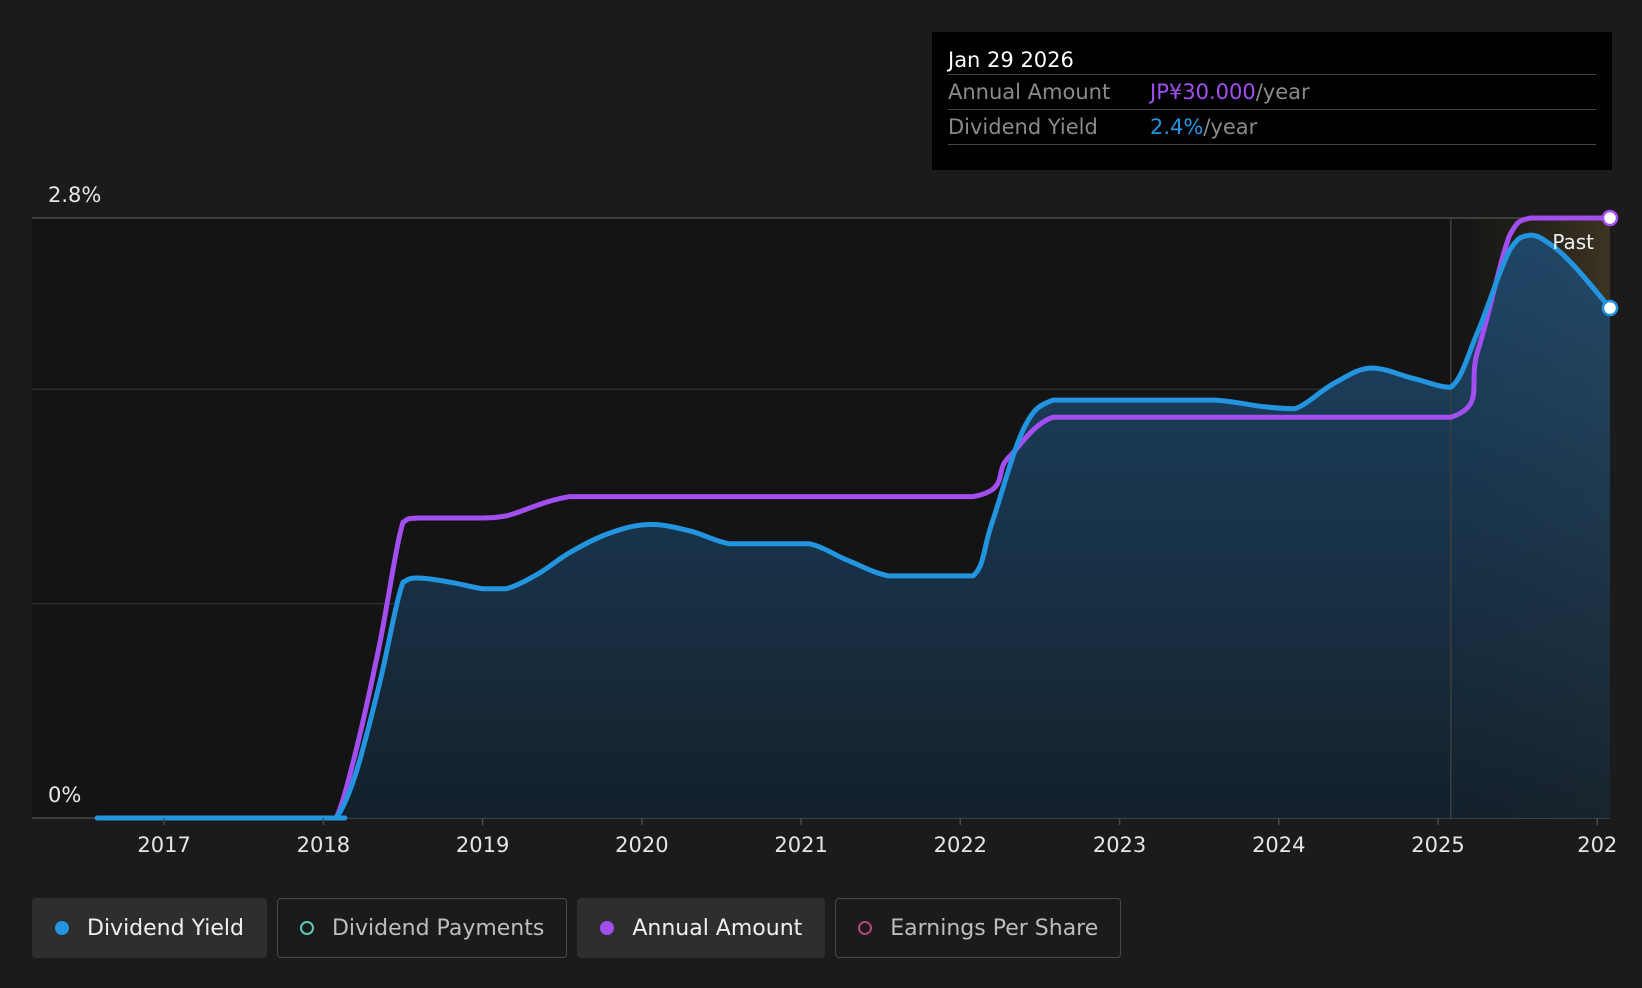  I want to click on x-axis: 2017 2018 2019 2020 2021 2022 2023 2024 2025 202, so click(877, 837).